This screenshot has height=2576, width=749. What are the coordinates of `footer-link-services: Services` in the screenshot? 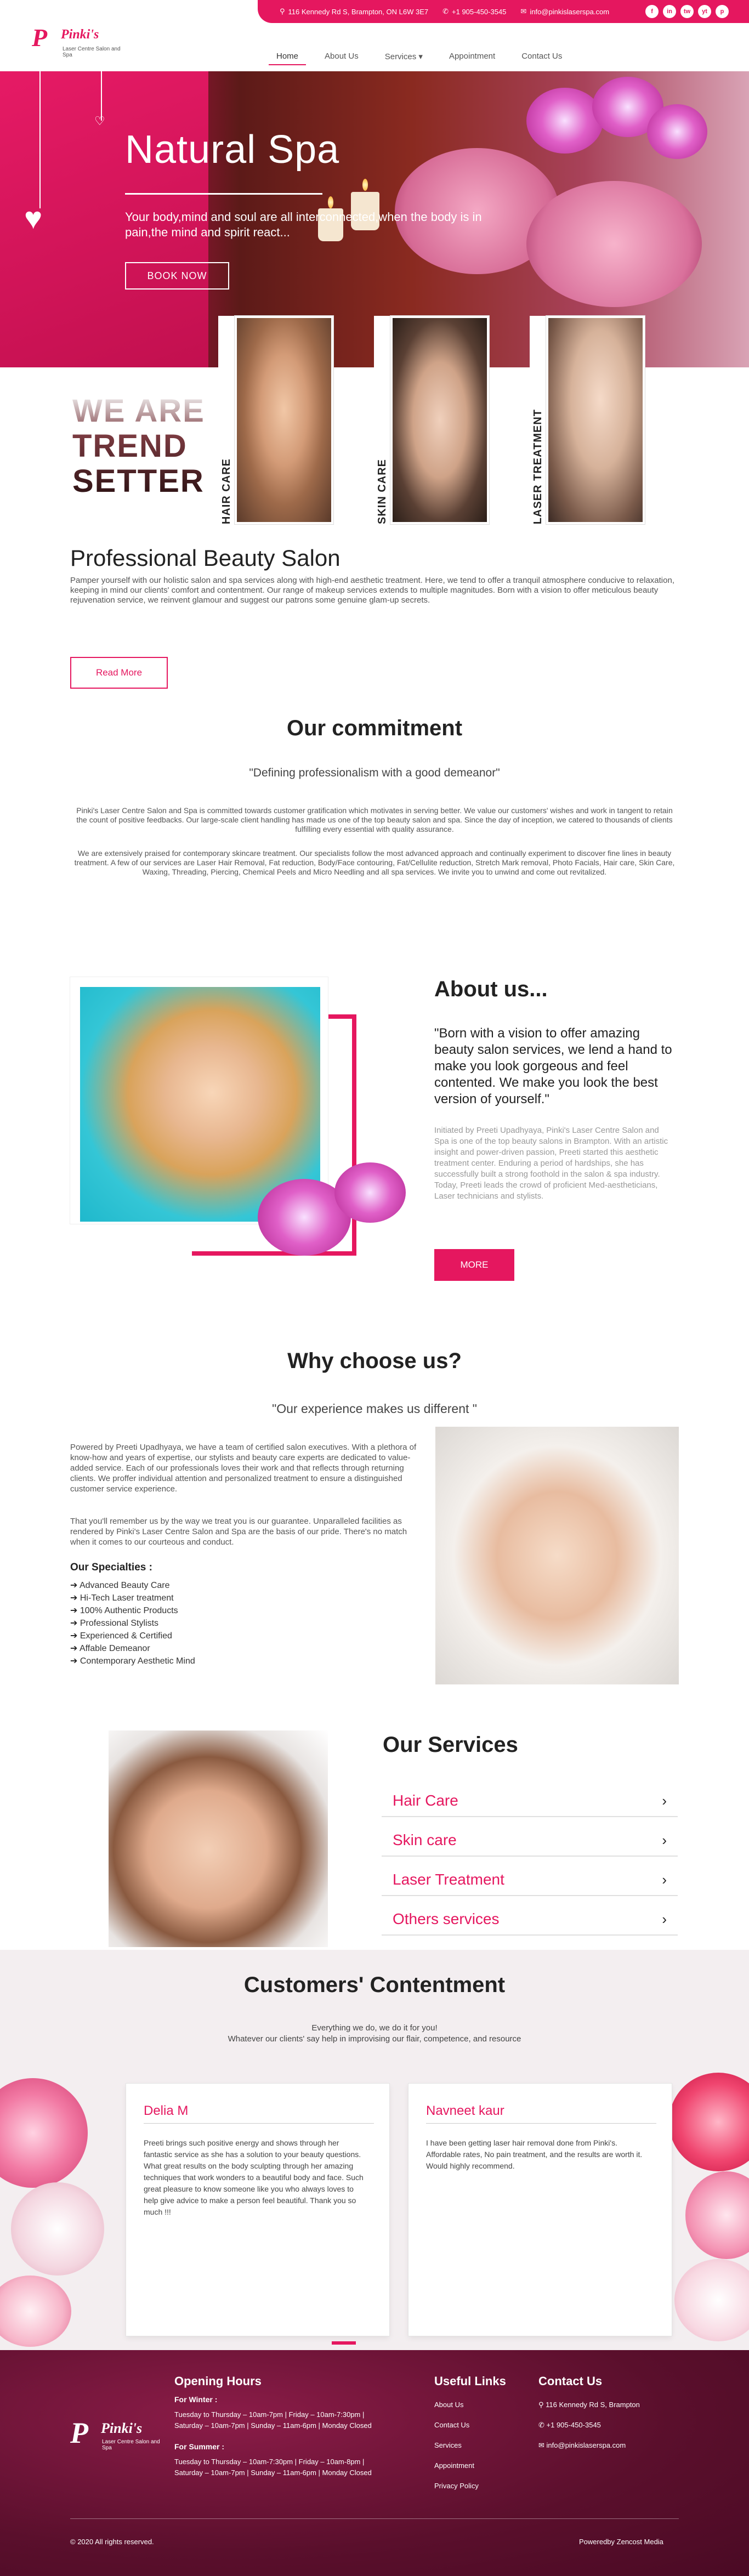 It's located at (448, 2446).